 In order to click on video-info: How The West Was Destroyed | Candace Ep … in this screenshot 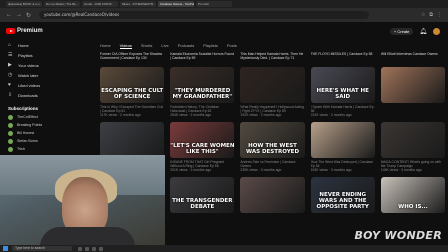, I will do `click(343, 167)`.